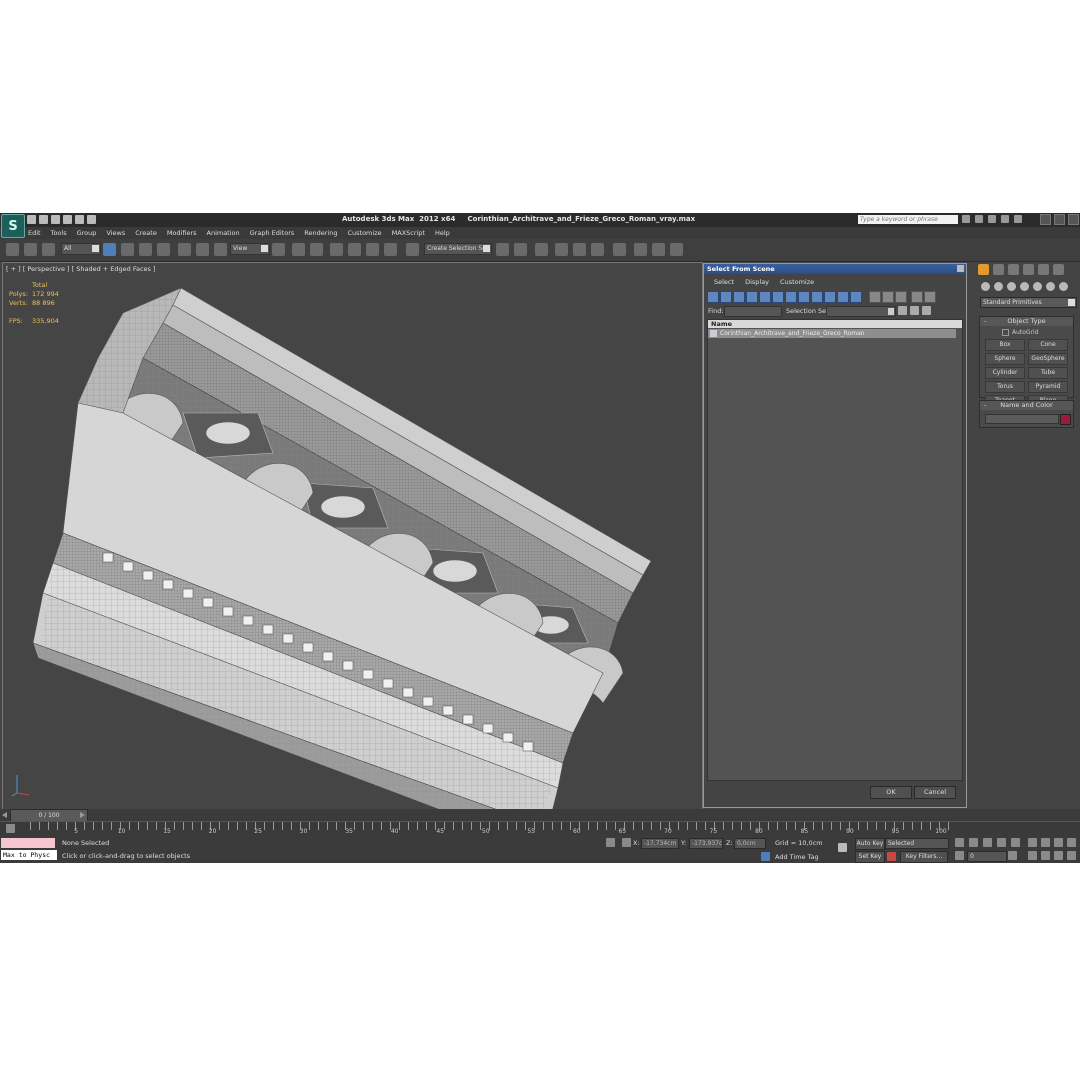 This screenshot has height=1080, width=1080. Describe the element at coordinates (817, 297) in the screenshot. I see `display-bones-icon` at that location.